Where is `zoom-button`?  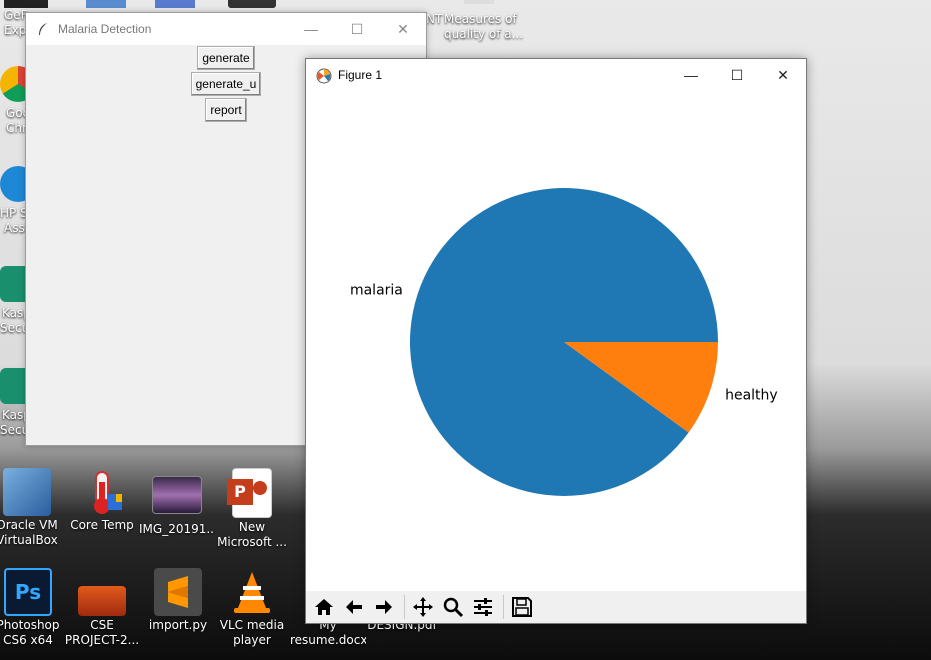
zoom-button is located at coordinates (453, 607).